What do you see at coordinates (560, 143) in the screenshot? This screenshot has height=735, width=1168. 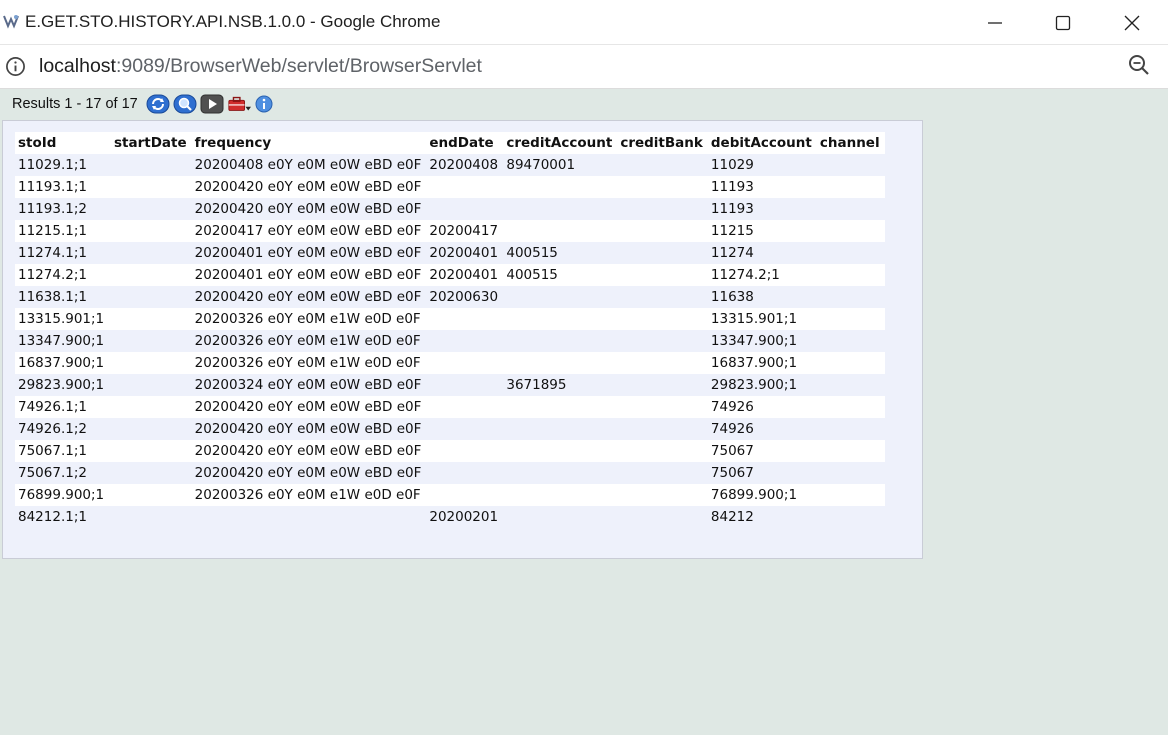 I see `column-header-creditaccount: creditAccount` at bounding box center [560, 143].